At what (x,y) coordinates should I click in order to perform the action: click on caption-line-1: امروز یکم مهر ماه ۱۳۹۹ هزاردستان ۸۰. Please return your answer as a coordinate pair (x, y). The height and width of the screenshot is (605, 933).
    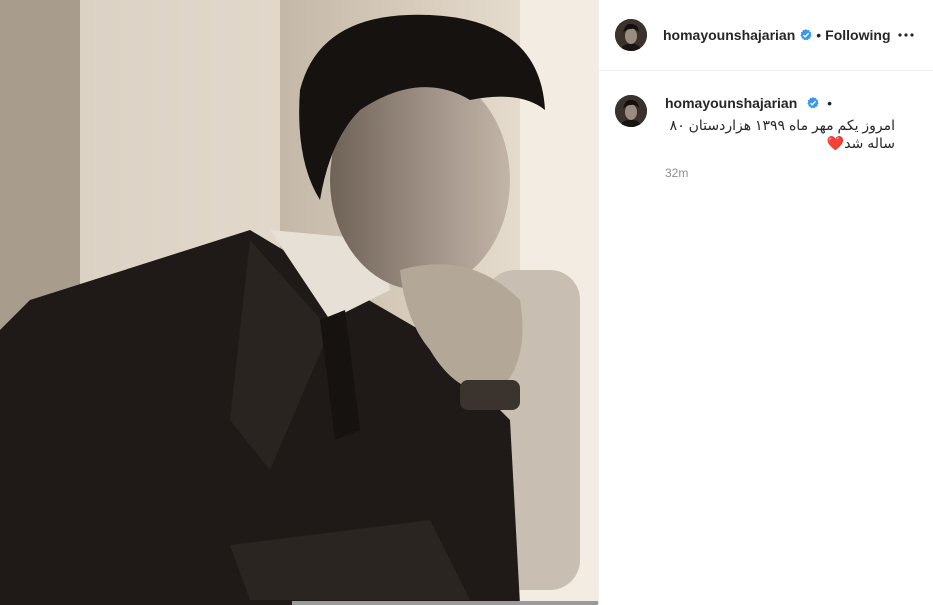
    Looking at the image, I should click on (782, 125).